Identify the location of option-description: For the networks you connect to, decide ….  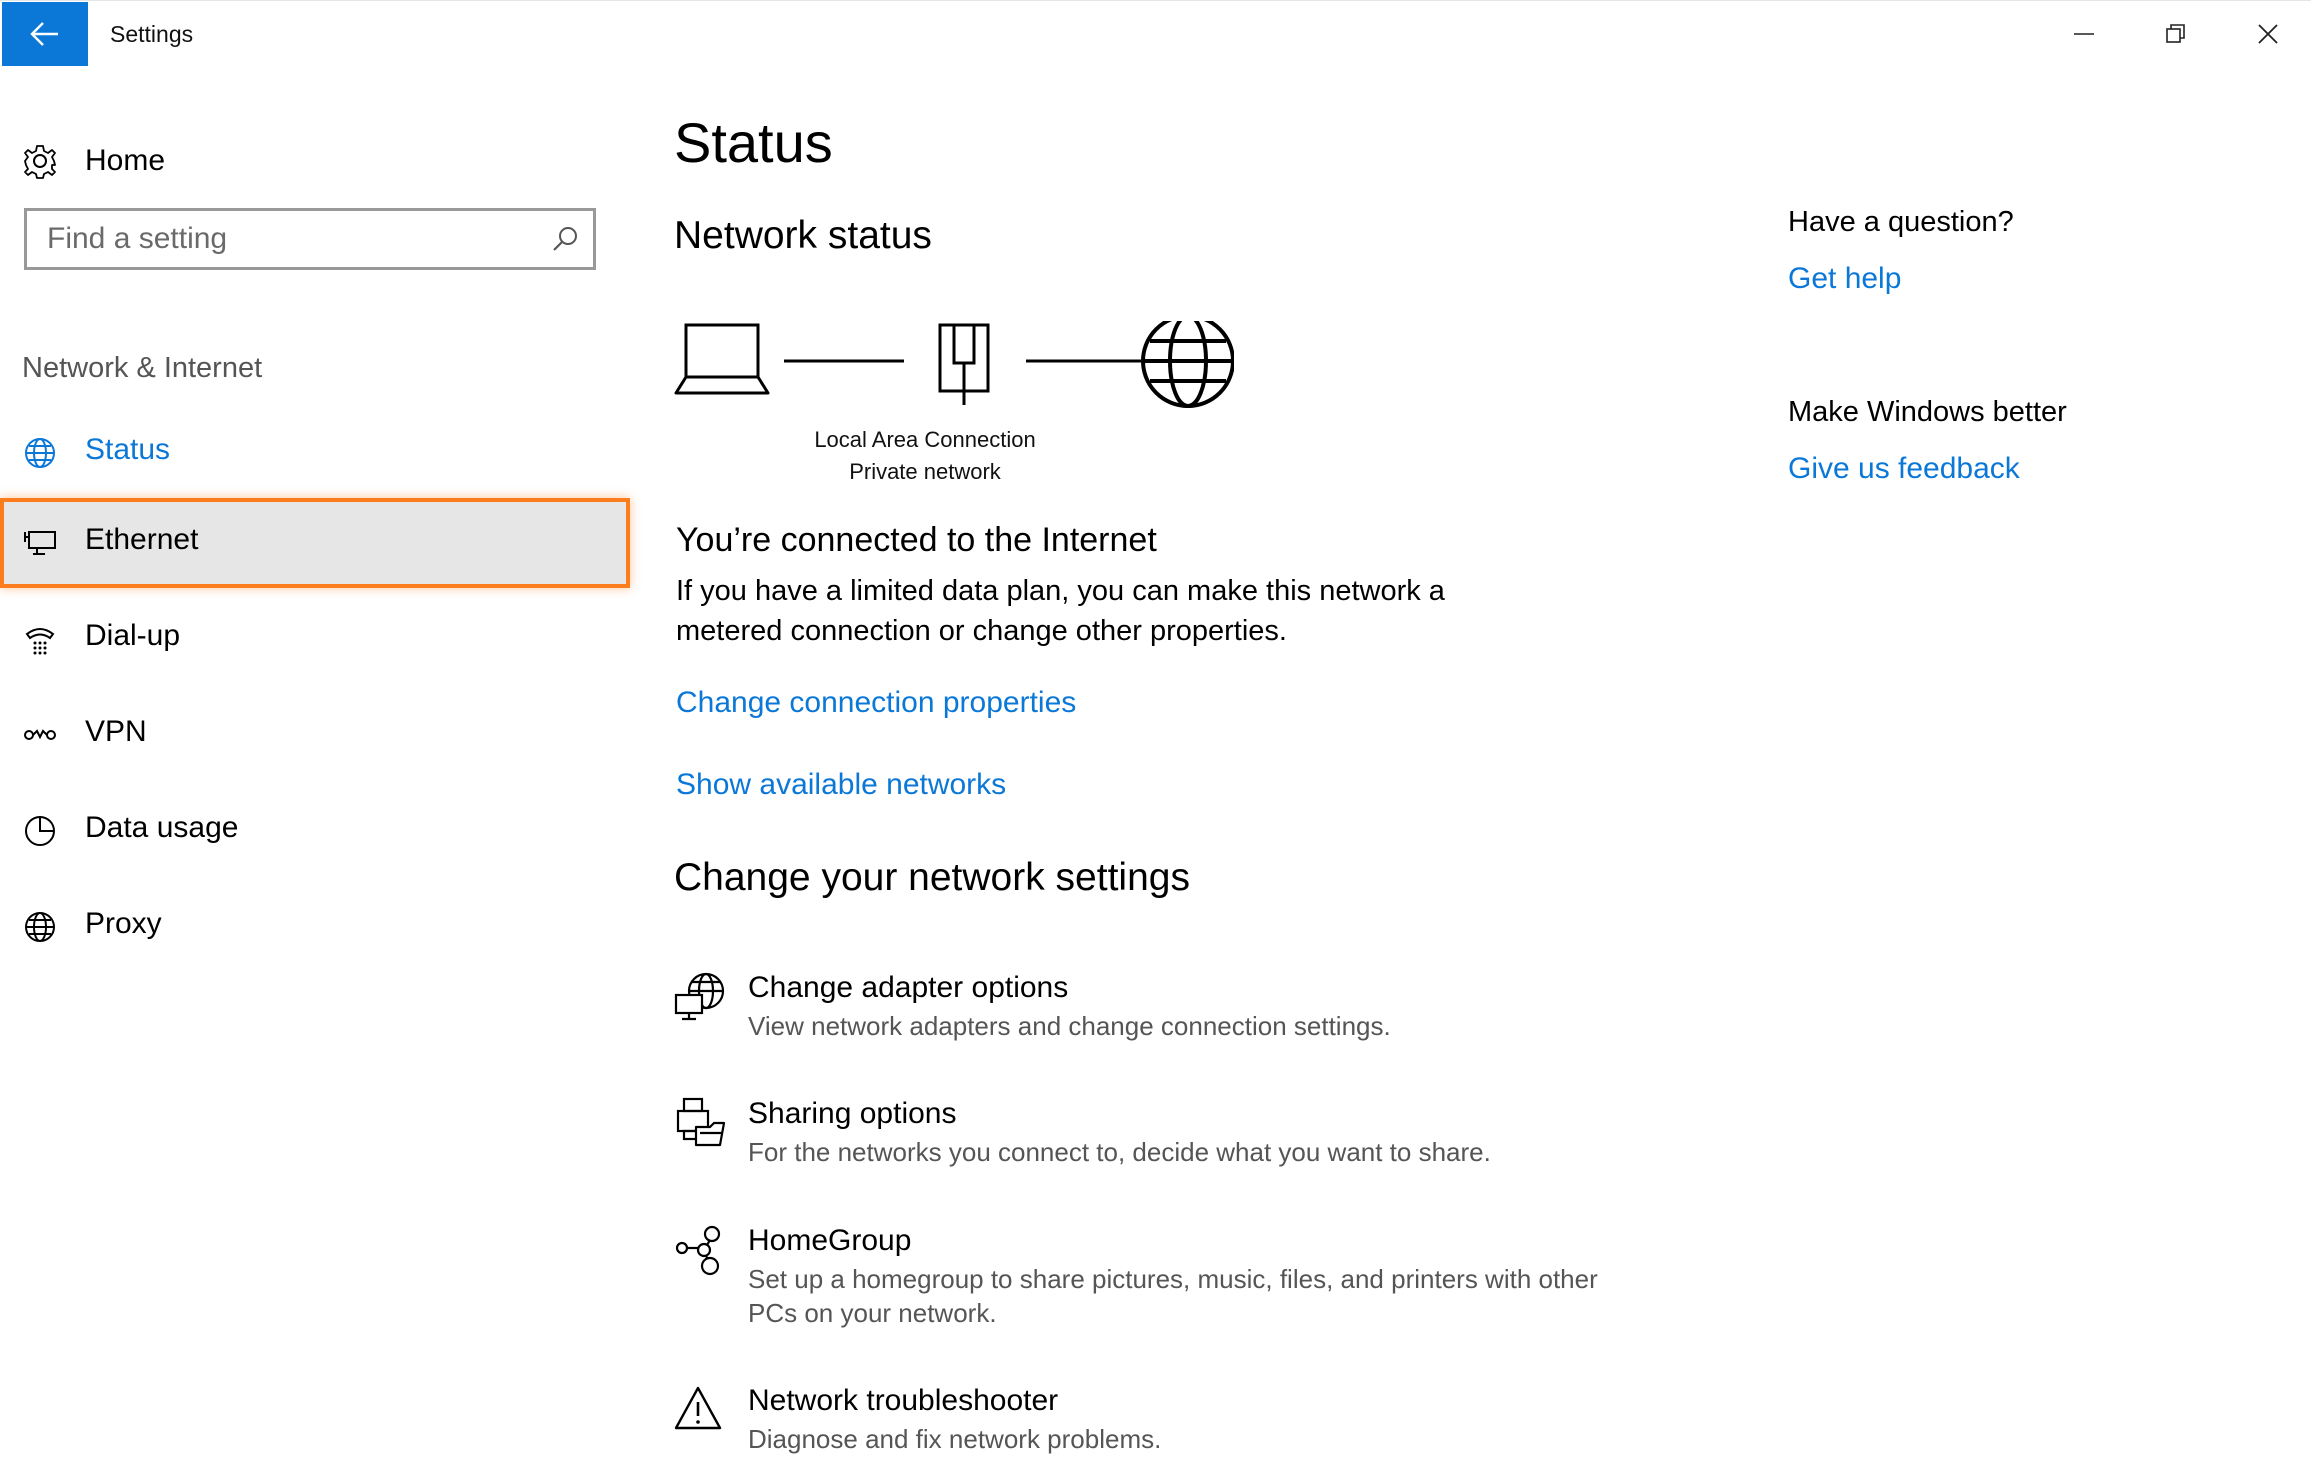
(1119, 1152).